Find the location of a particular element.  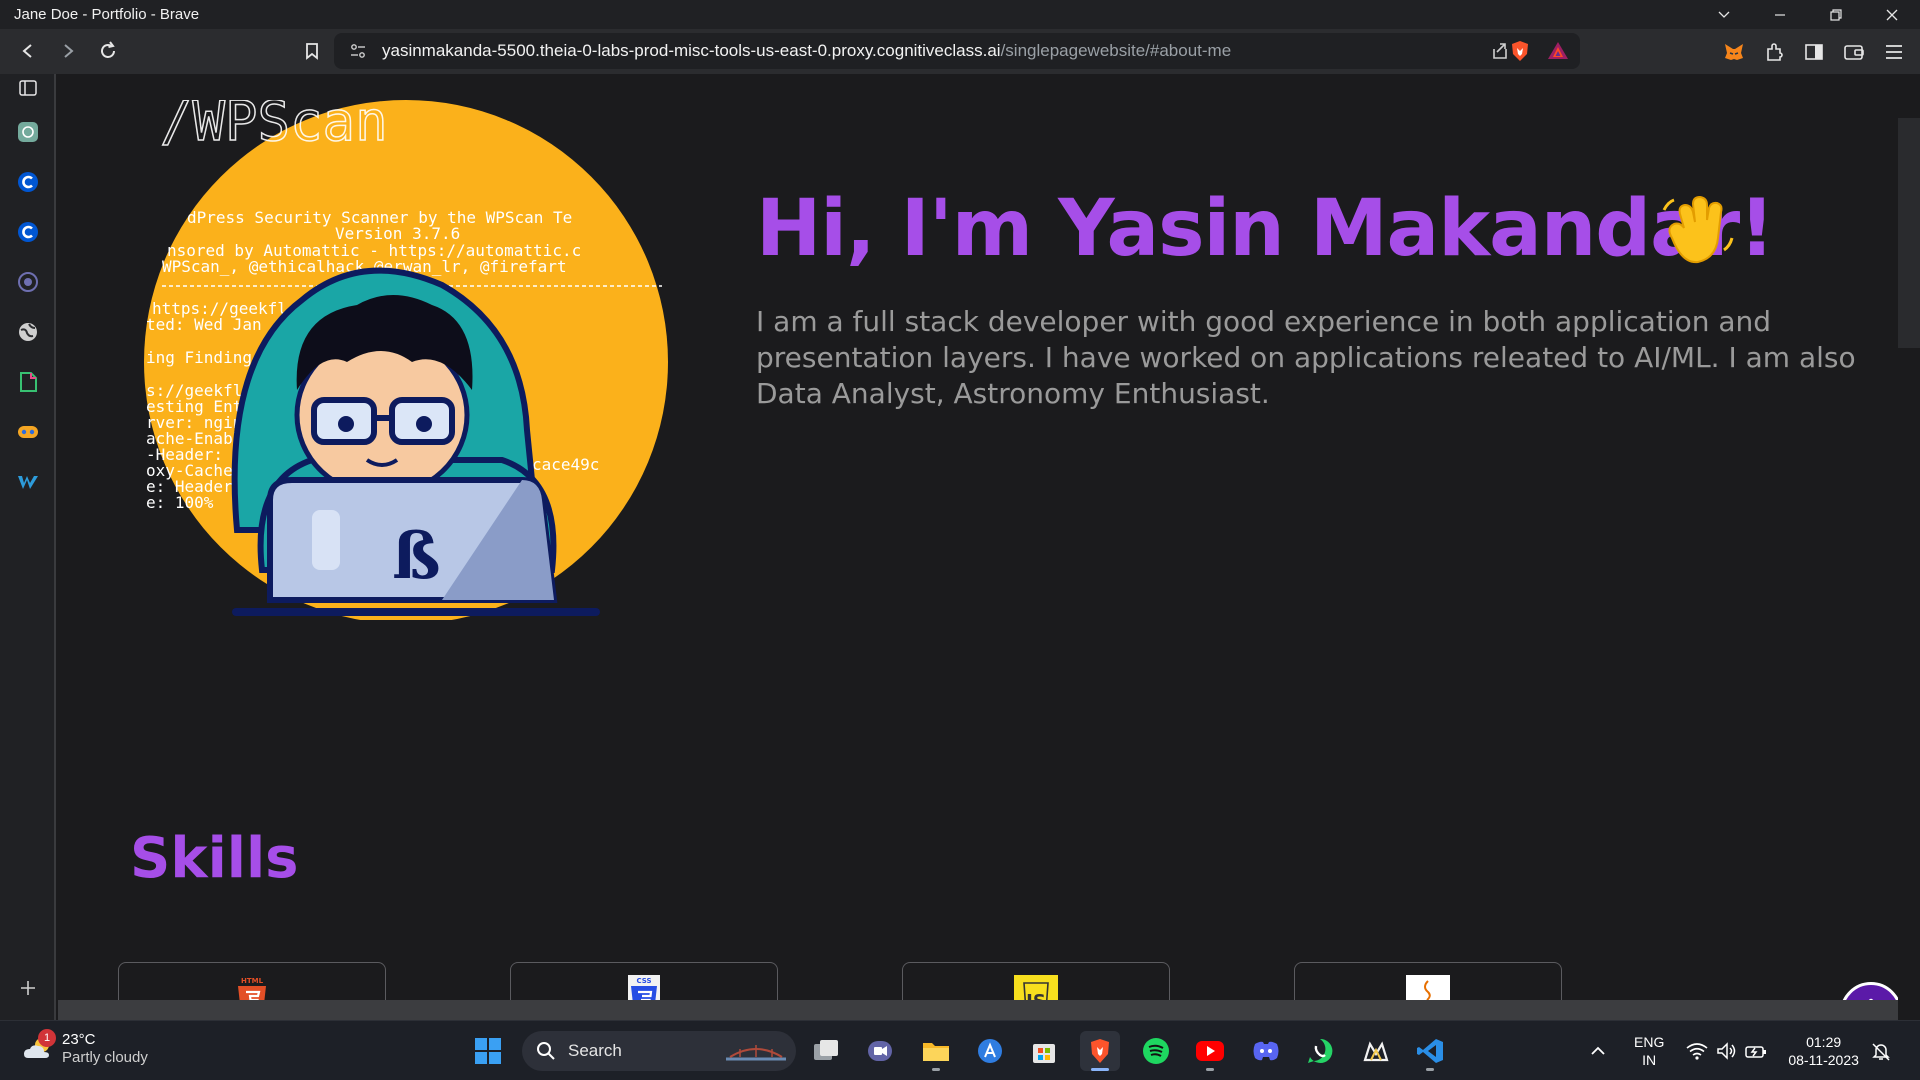

taskbar-app-android-studio-alt is located at coordinates (1376, 1051).